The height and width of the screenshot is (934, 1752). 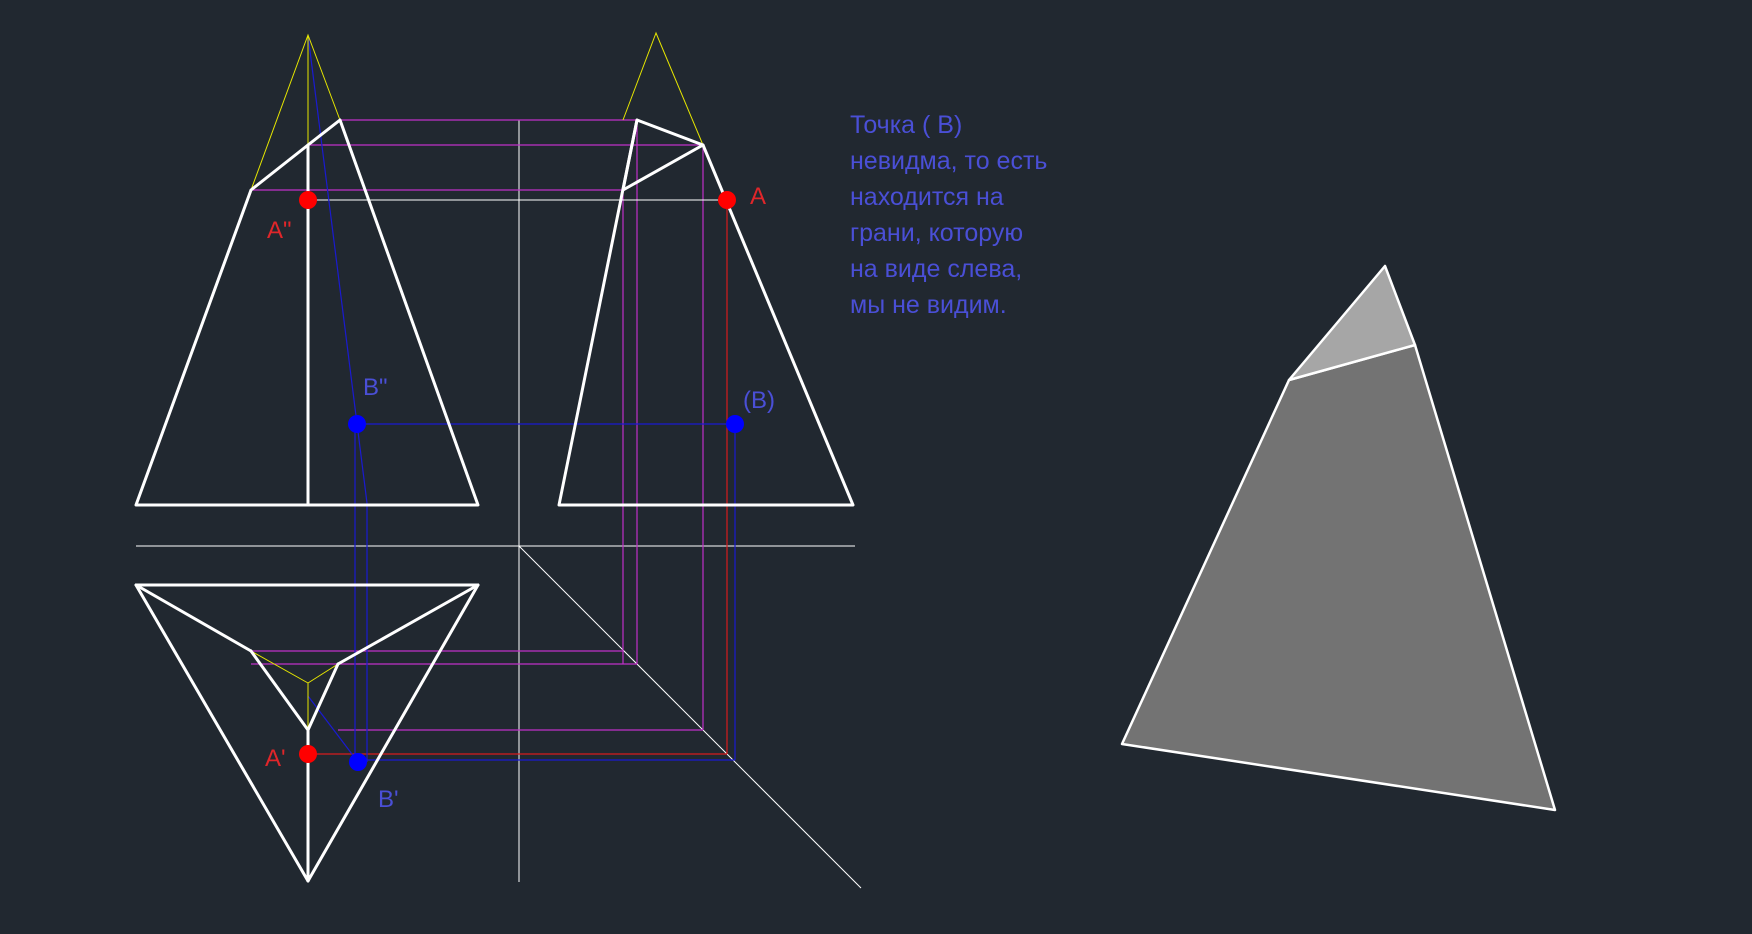 I want to click on point-a-construction, so click(x=518, y=477).